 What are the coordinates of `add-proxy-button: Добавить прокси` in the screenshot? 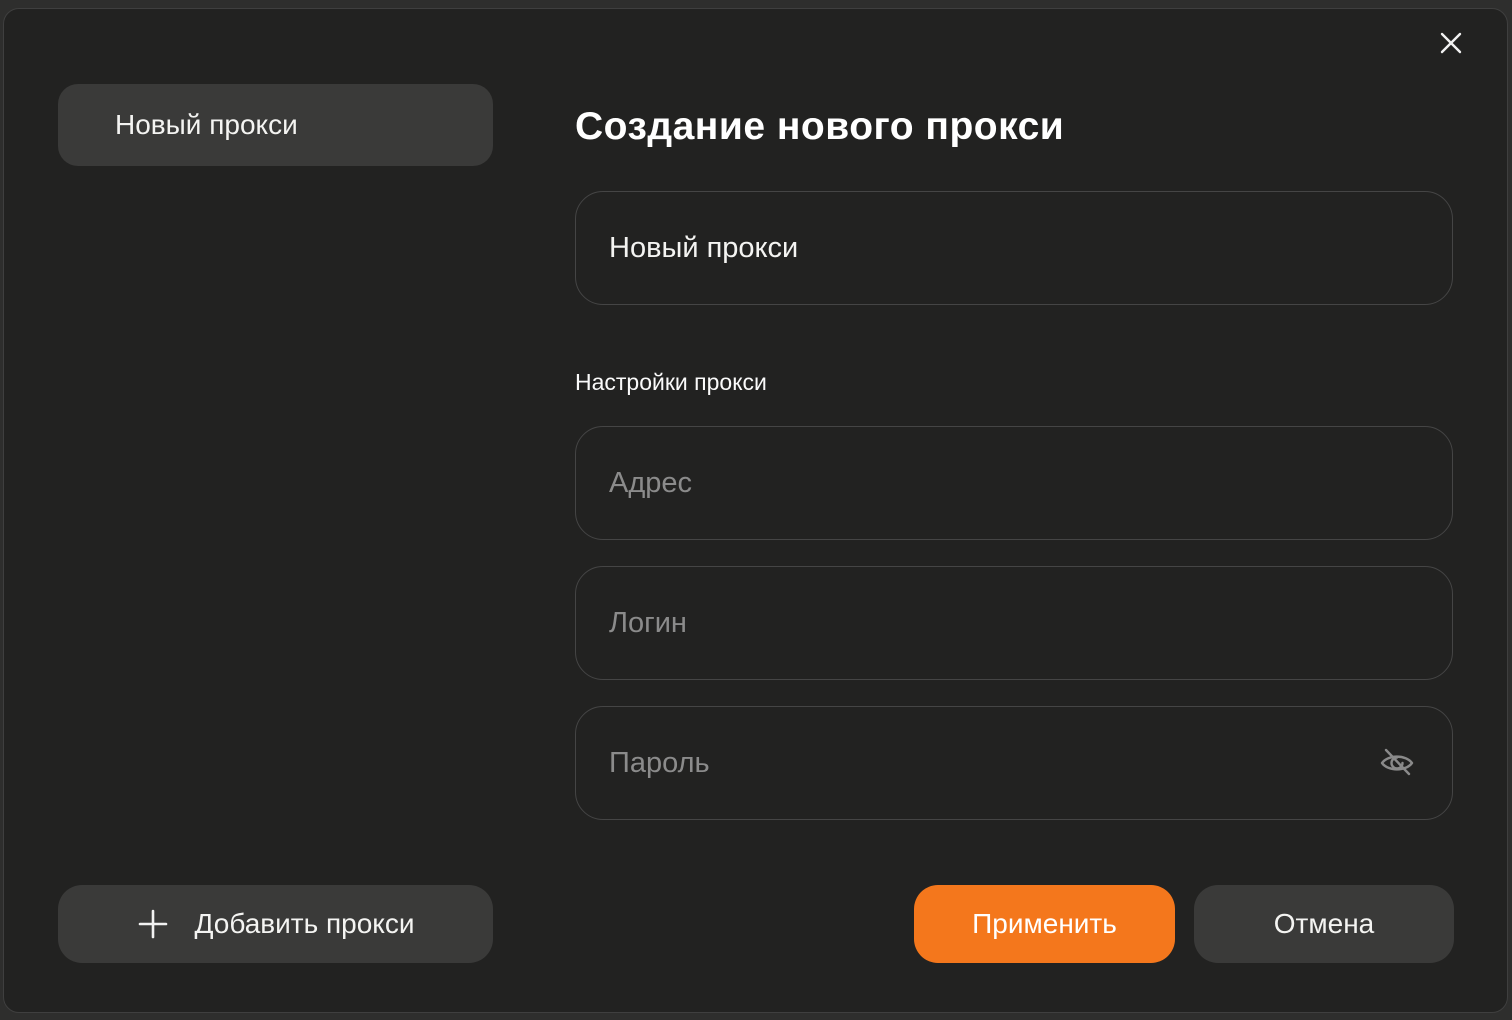 It's located at (275, 924).